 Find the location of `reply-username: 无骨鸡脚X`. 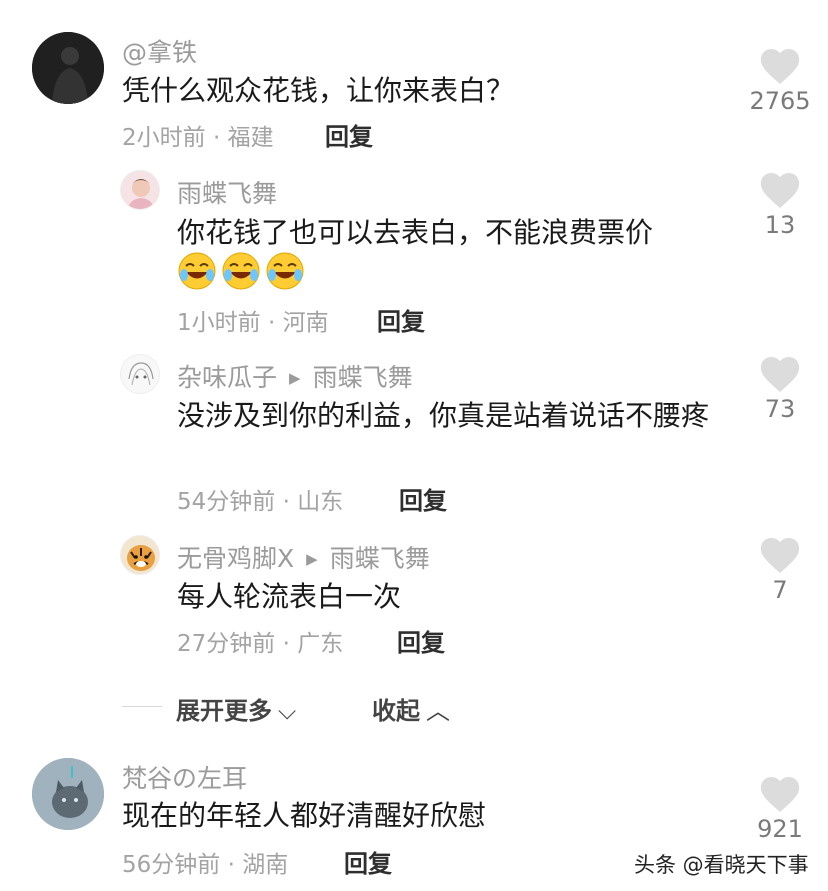

reply-username: 无骨鸡脚X is located at coordinates (235, 558).